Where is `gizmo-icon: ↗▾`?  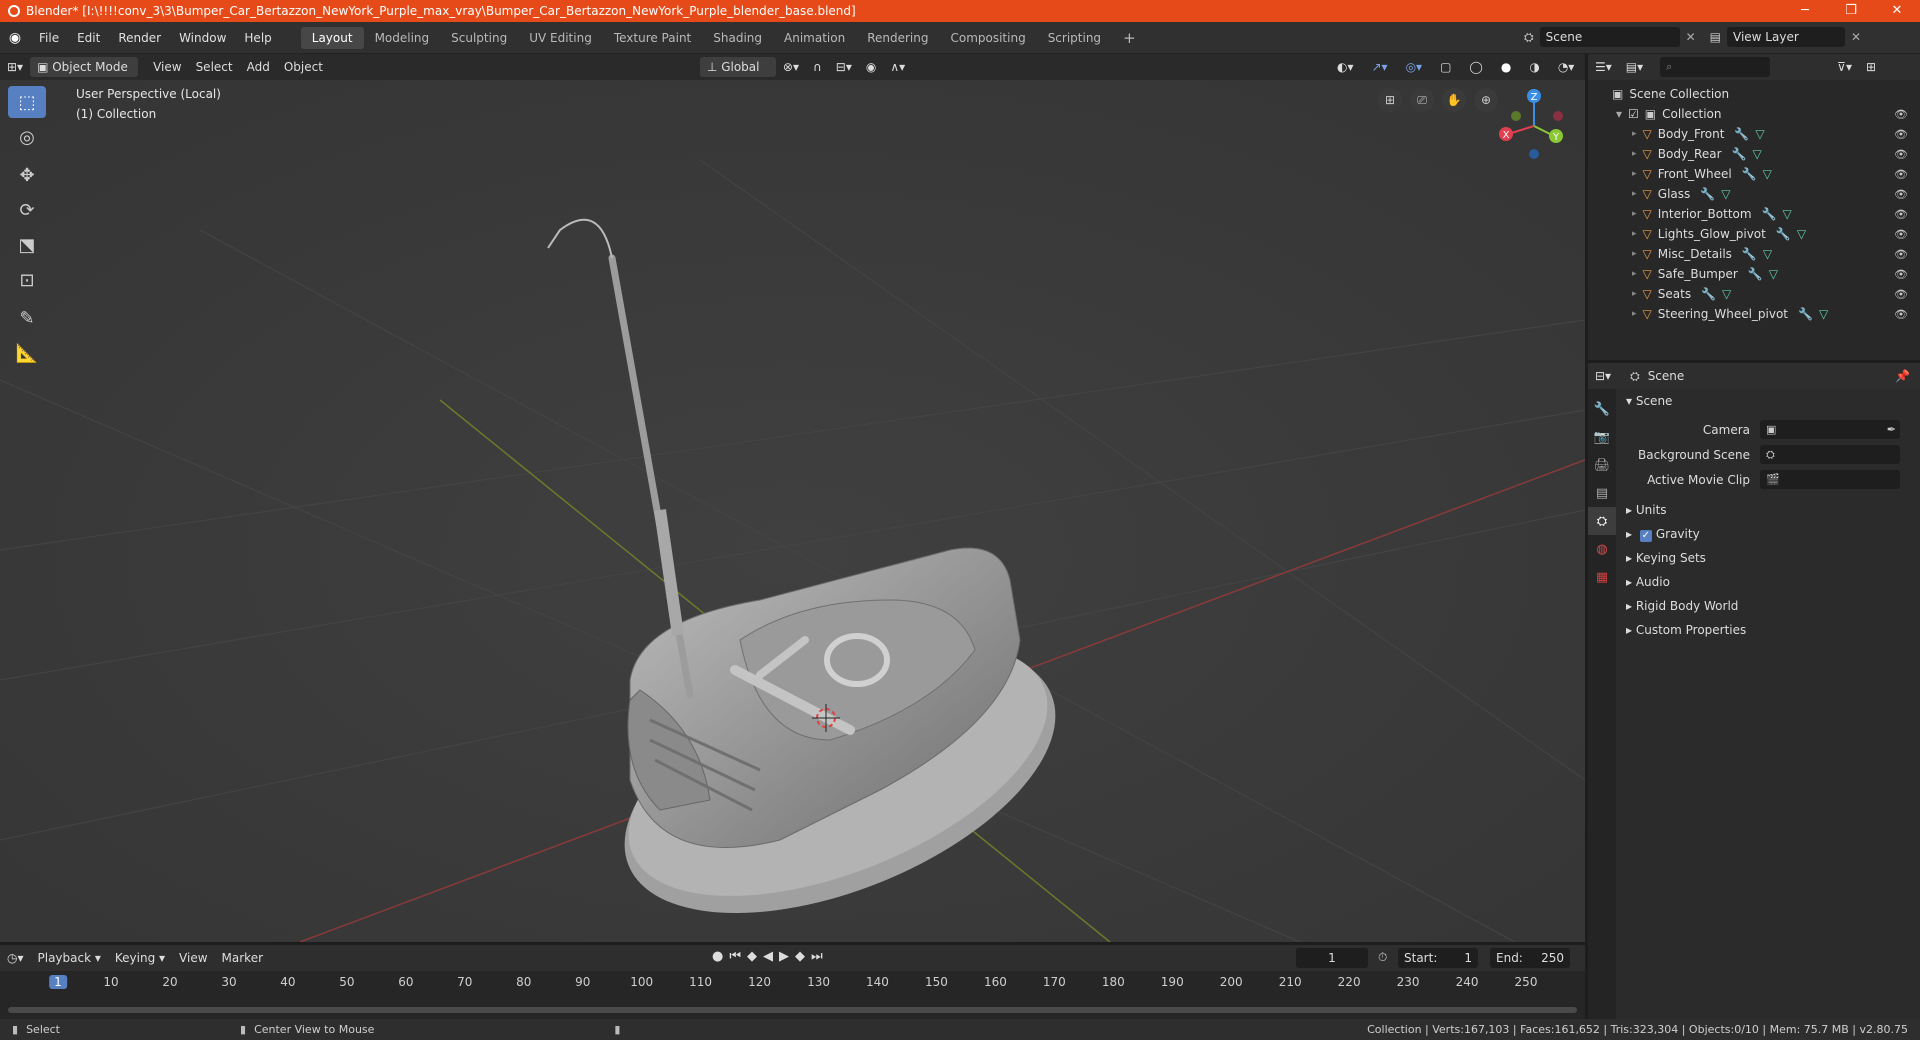
gizmo-icon: ↗▾ is located at coordinates (1380, 67).